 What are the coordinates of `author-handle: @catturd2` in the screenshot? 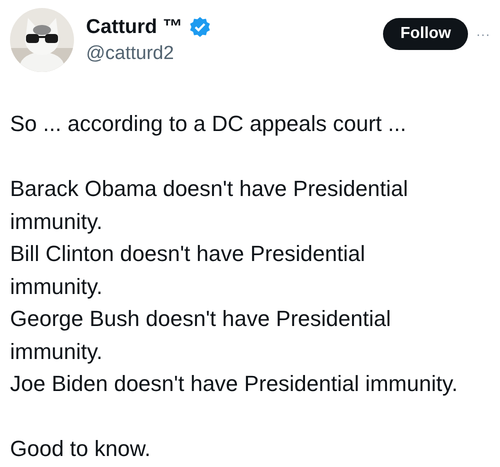 It's located at (130, 54).